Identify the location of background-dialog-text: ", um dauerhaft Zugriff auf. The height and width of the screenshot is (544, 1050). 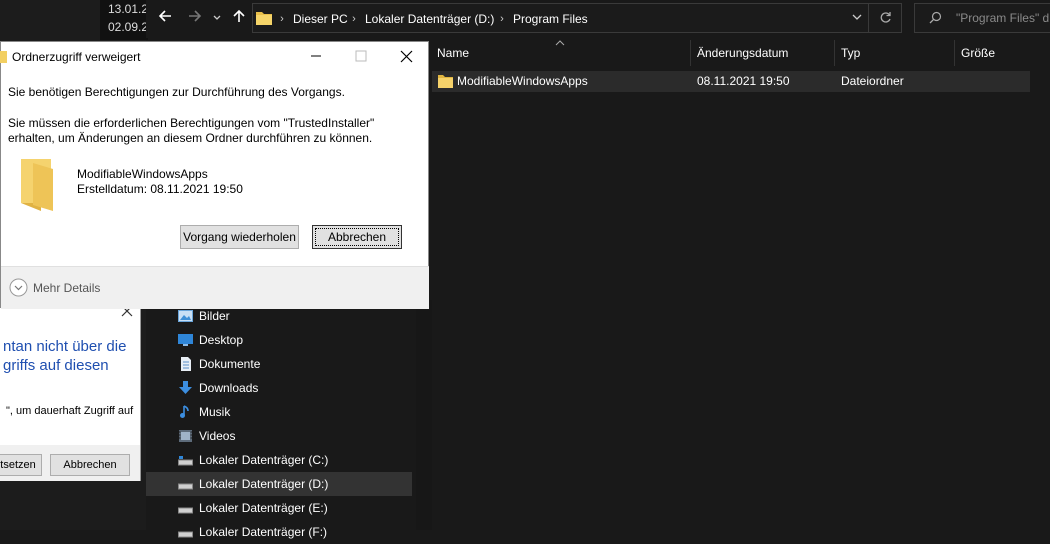
(70, 411).